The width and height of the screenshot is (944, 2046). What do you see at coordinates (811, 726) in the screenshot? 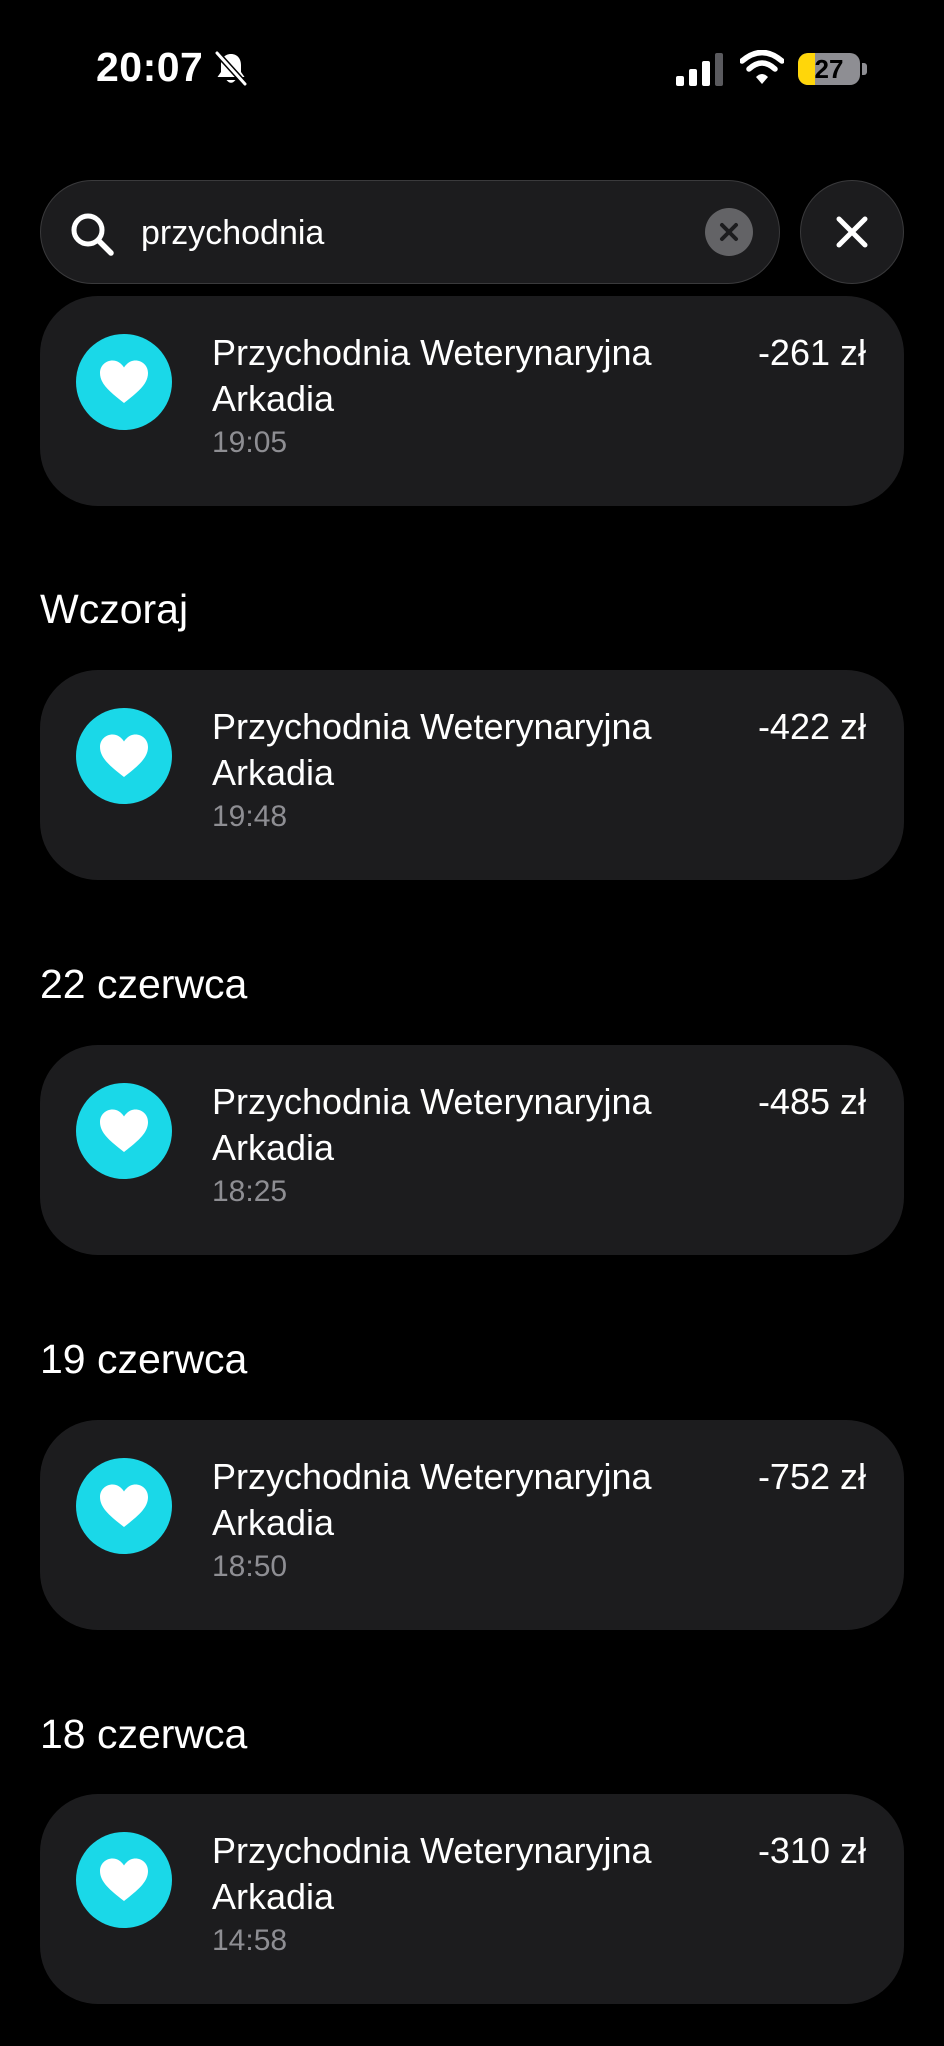
I see `transaction-amount: -422 zł` at bounding box center [811, 726].